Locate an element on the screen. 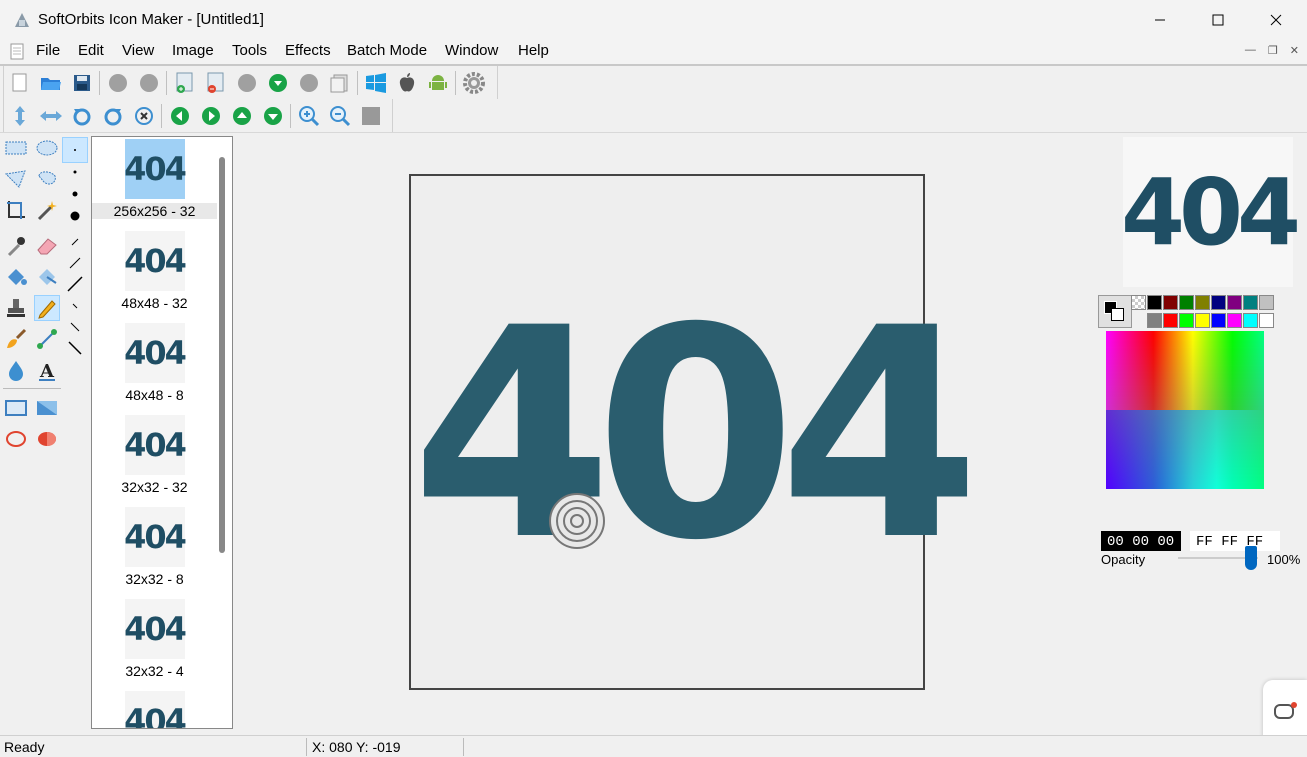 The width and height of the screenshot is (1307, 757). add-image-button is located at coordinates (184, 82).